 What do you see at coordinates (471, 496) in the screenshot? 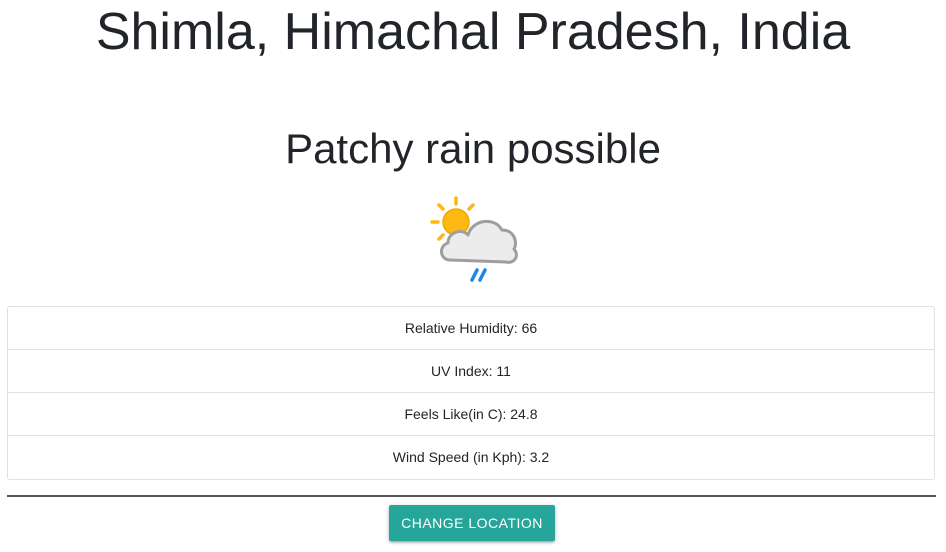
I see `divider` at bounding box center [471, 496].